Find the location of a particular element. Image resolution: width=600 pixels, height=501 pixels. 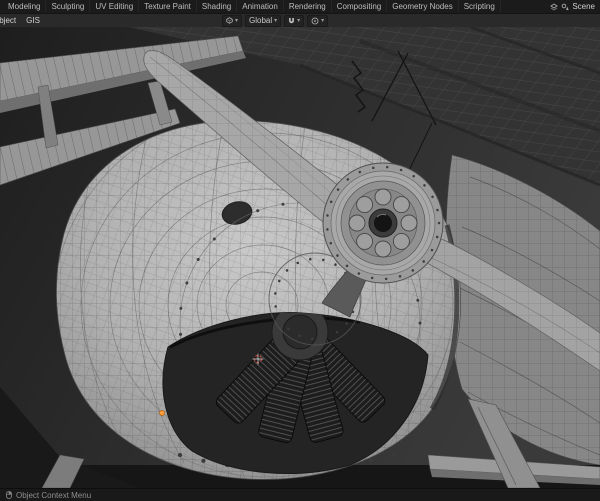

tab-uv-editing: UV Editing is located at coordinates (115, 6).